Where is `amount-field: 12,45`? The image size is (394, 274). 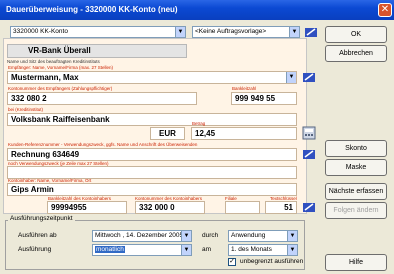
amount-field: 12,45 is located at coordinates (244, 133).